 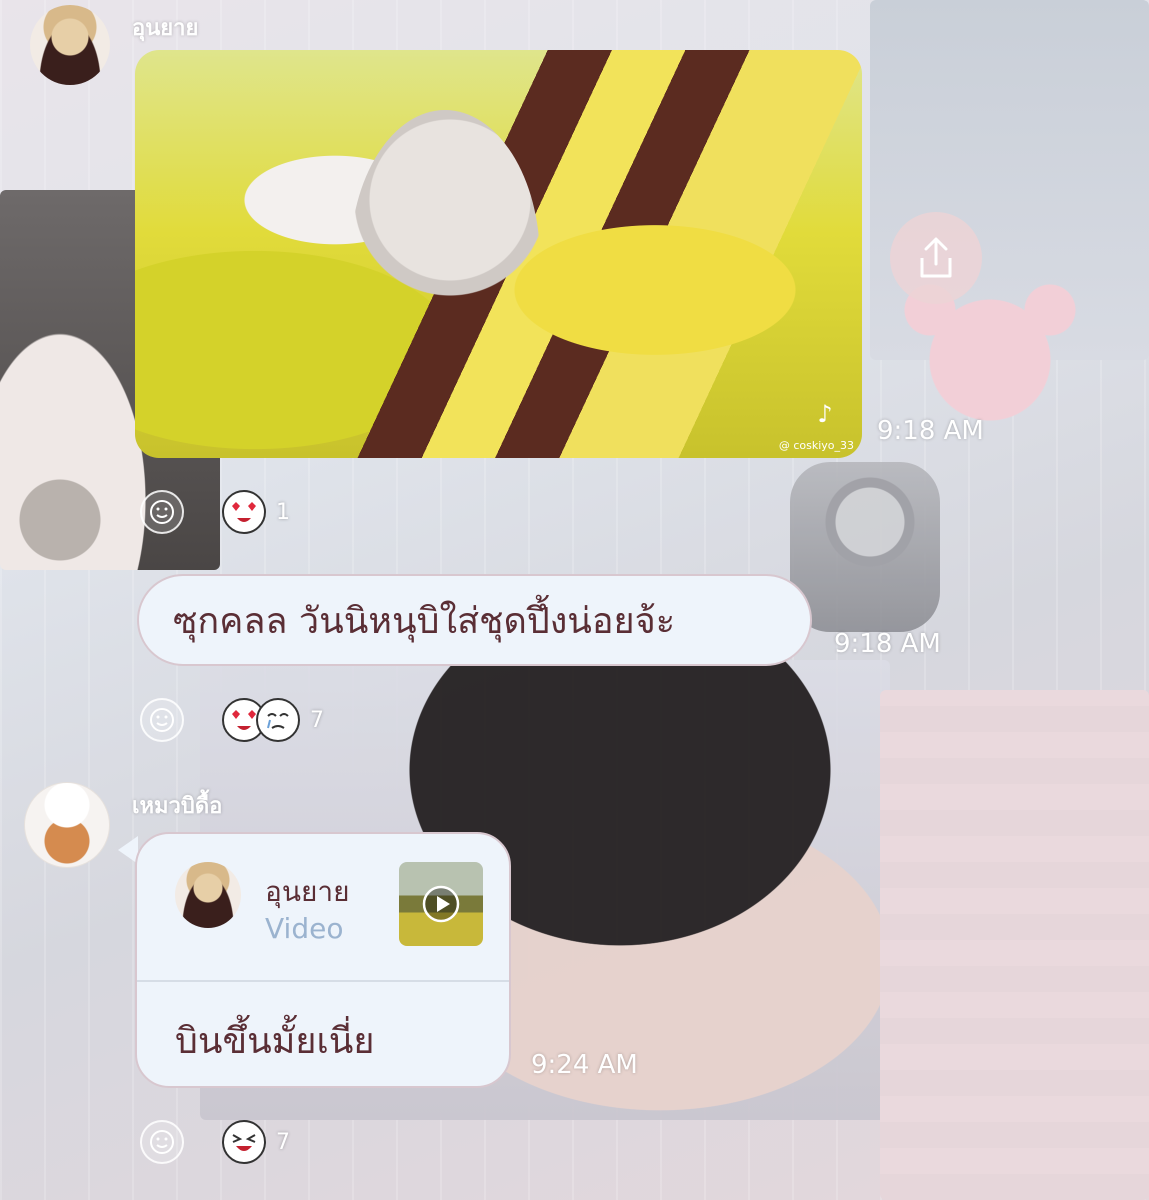 What do you see at coordinates (445, 260) in the screenshot?
I see `video-thumbnail-subject` at bounding box center [445, 260].